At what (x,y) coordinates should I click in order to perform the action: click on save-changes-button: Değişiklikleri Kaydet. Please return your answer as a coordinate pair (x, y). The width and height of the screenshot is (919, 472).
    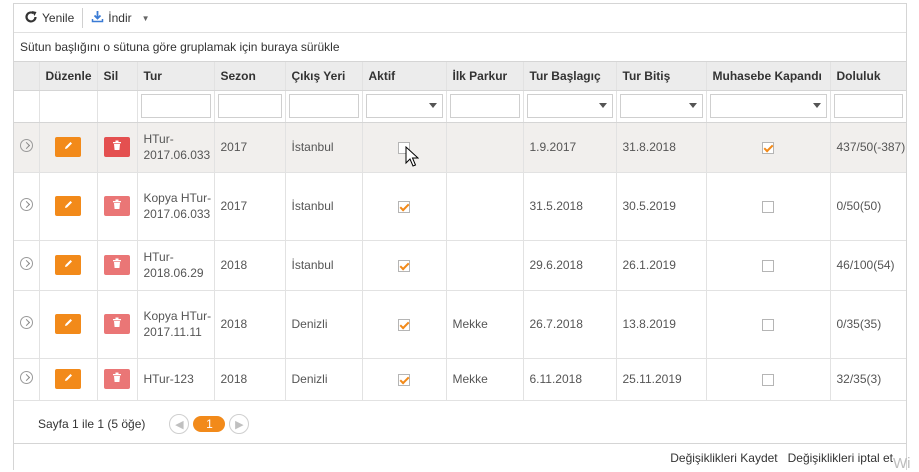
    Looking at the image, I should click on (723, 458).